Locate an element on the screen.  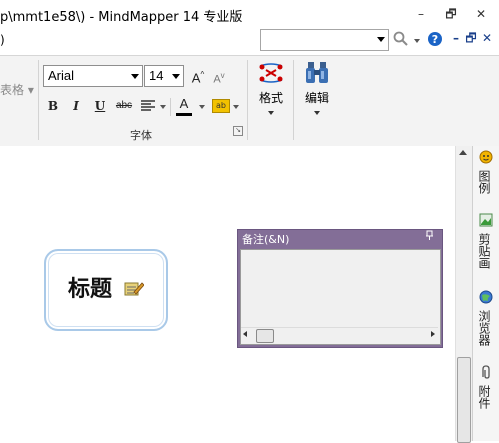
bold-button: B is located at coordinates (53, 106).